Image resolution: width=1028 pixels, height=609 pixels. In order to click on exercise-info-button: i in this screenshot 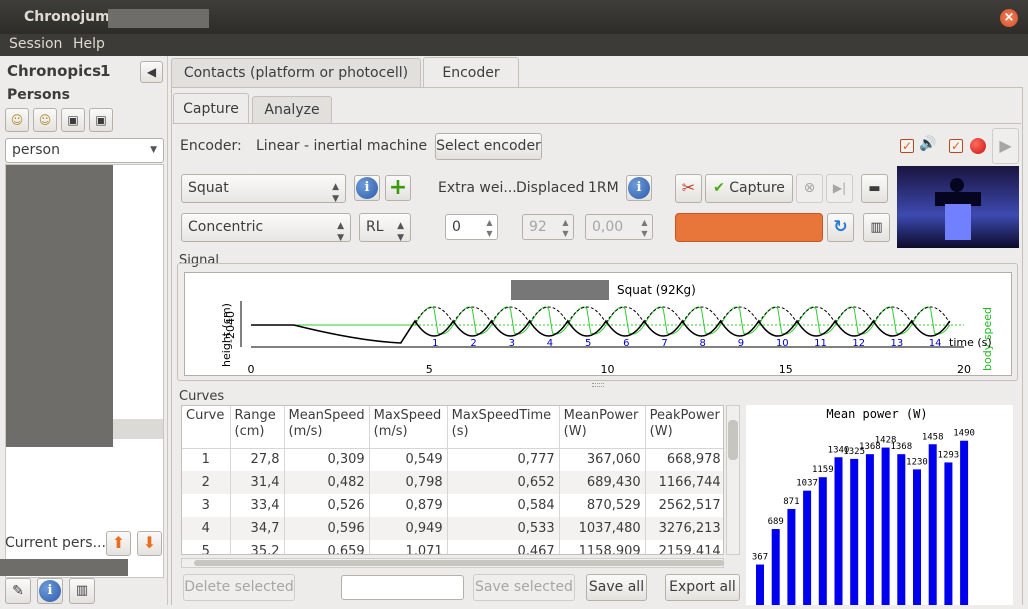, I will do `click(367, 188)`.